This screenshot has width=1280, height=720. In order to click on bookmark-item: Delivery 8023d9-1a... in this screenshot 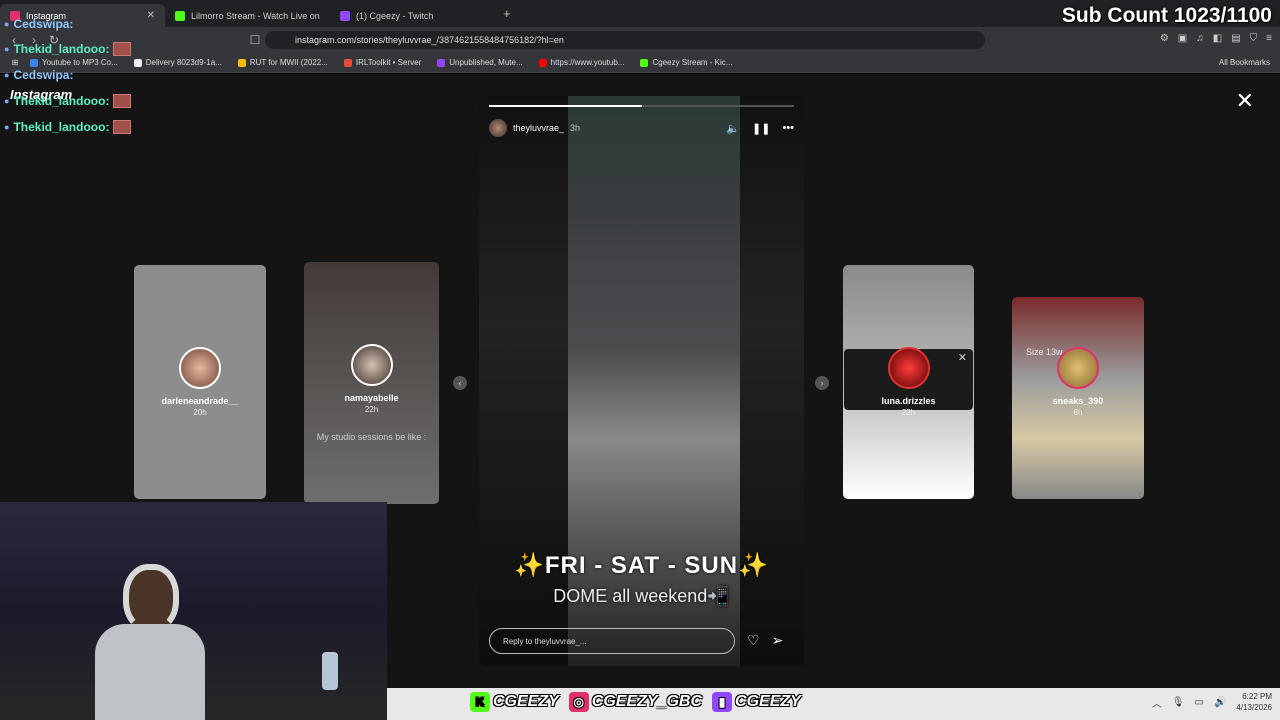, I will do `click(177, 62)`.